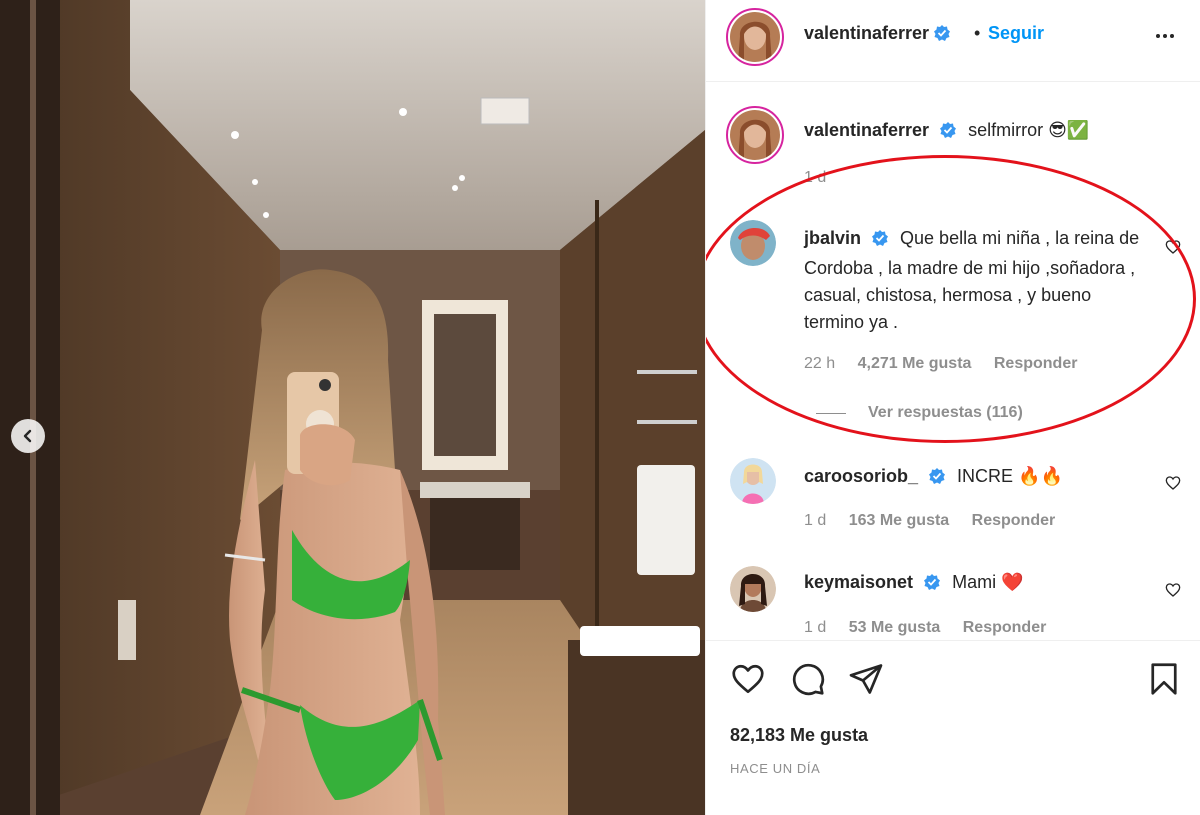 The height and width of the screenshot is (815, 1200). What do you see at coordinates (866, 33) in the screenshot?
I see `header-username: valentinaferrer` at bounding box center [866, 33].